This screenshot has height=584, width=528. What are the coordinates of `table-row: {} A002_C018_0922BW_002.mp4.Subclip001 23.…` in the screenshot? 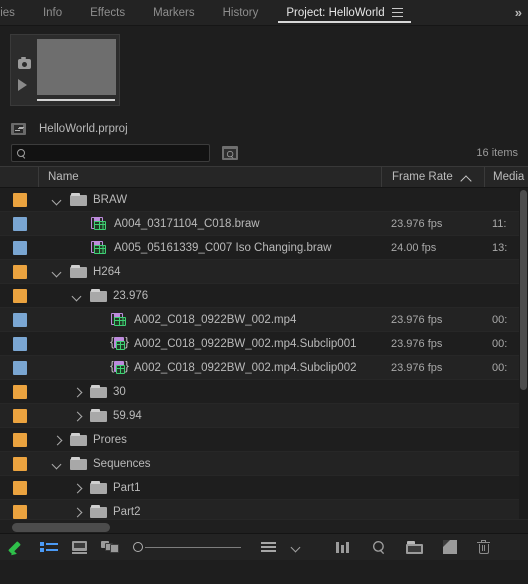 It's located at (264, 344).